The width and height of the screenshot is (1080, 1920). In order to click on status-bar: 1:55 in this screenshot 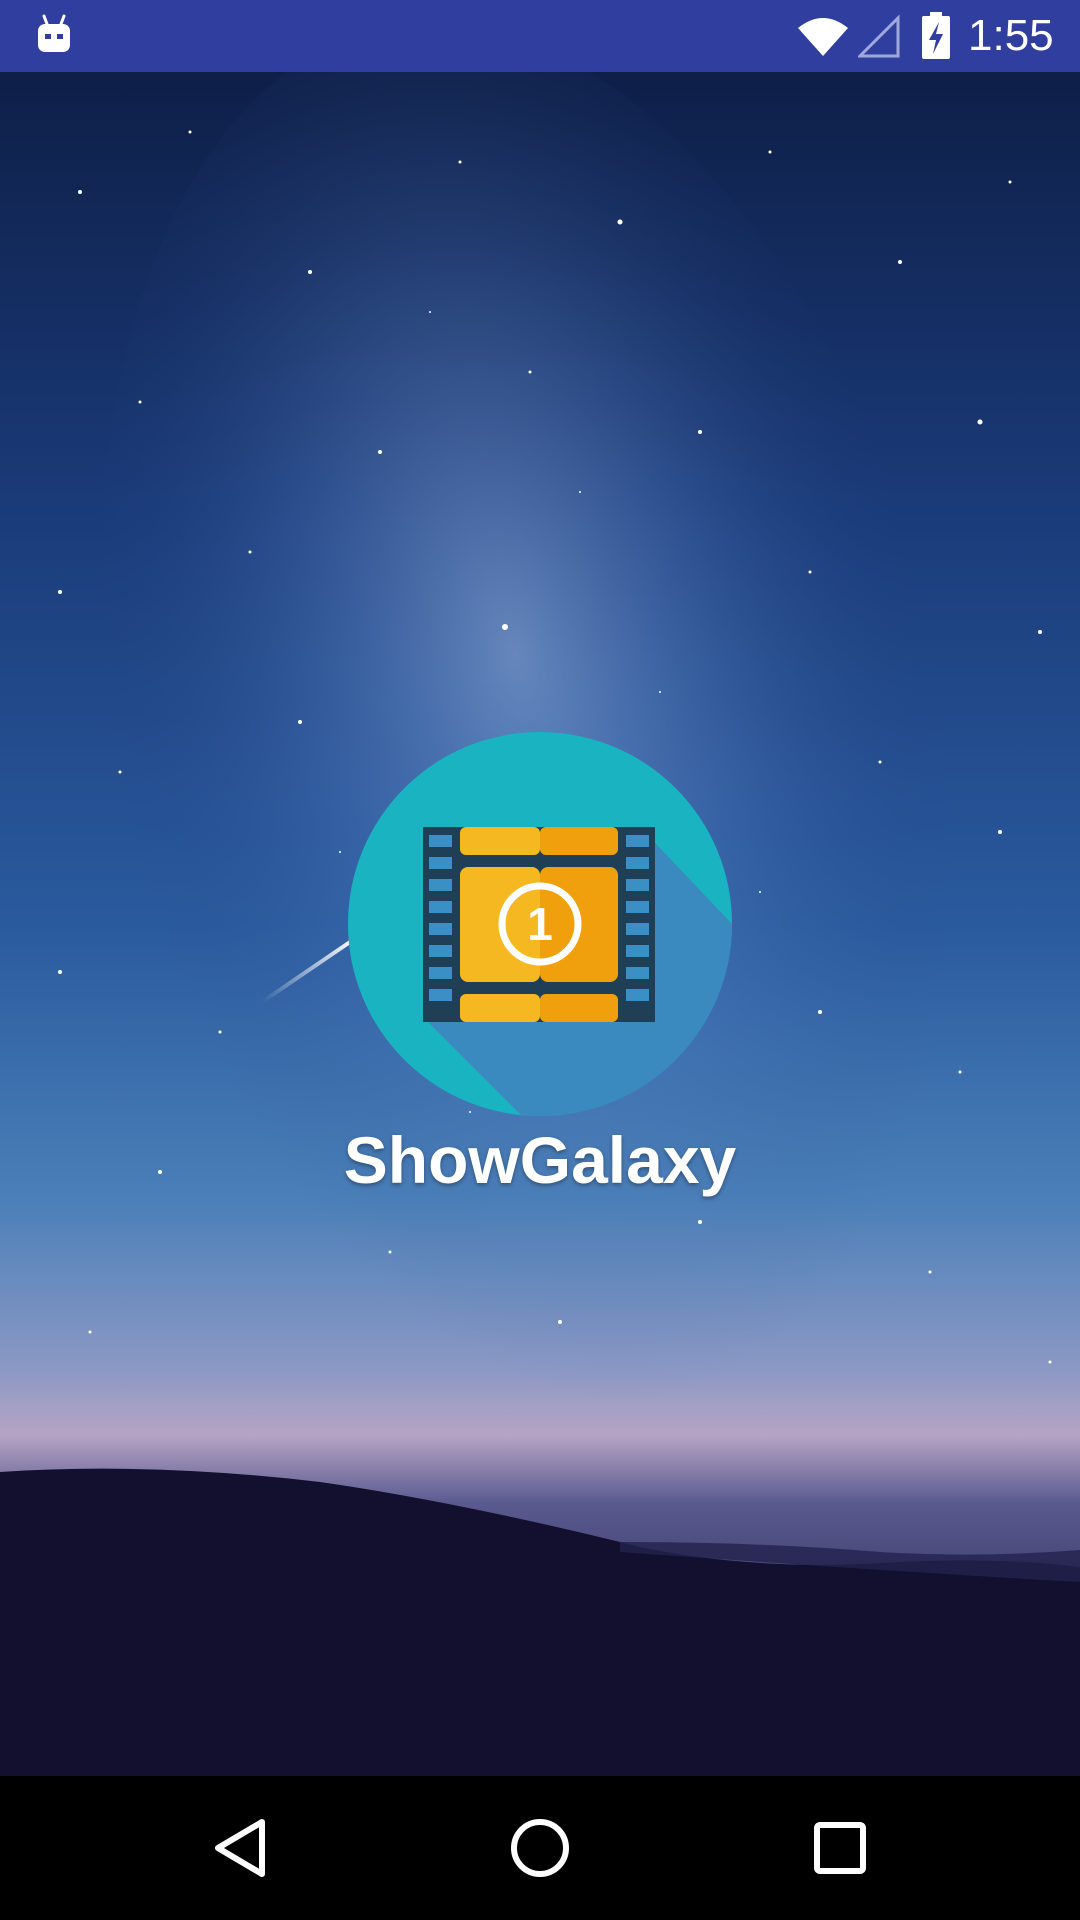, I will do `click(540, 36)`.